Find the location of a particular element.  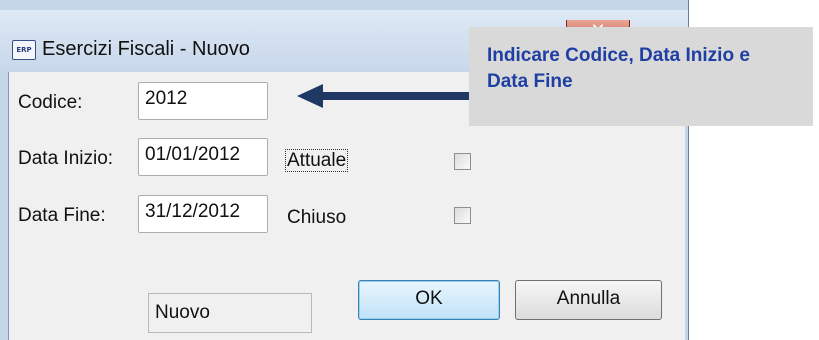

attuale-label: Attuale is located at coordinates (317, 160).